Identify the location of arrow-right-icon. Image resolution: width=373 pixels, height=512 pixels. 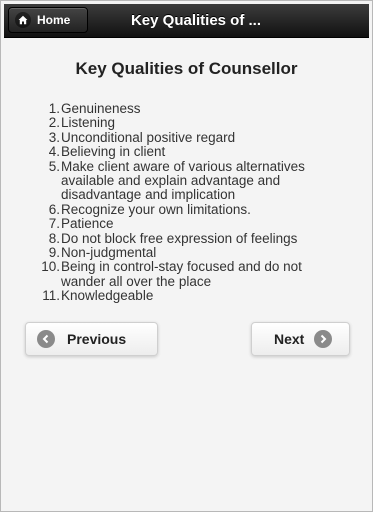
(323, 339).